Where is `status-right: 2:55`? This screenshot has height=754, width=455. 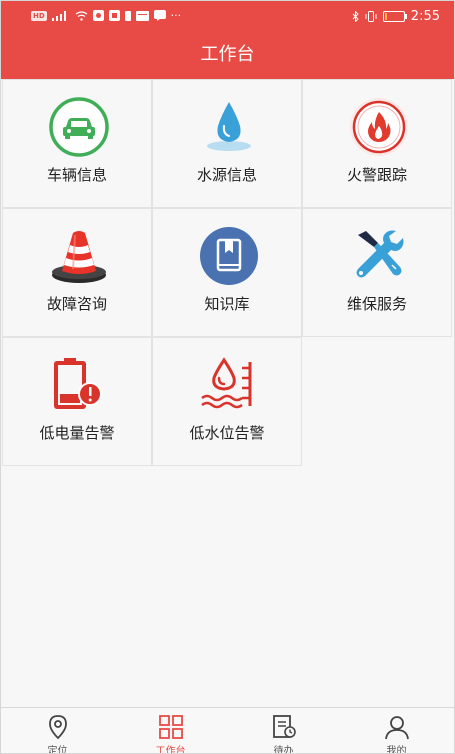
status-right: 2:55 is located at coordinates (396, 16).